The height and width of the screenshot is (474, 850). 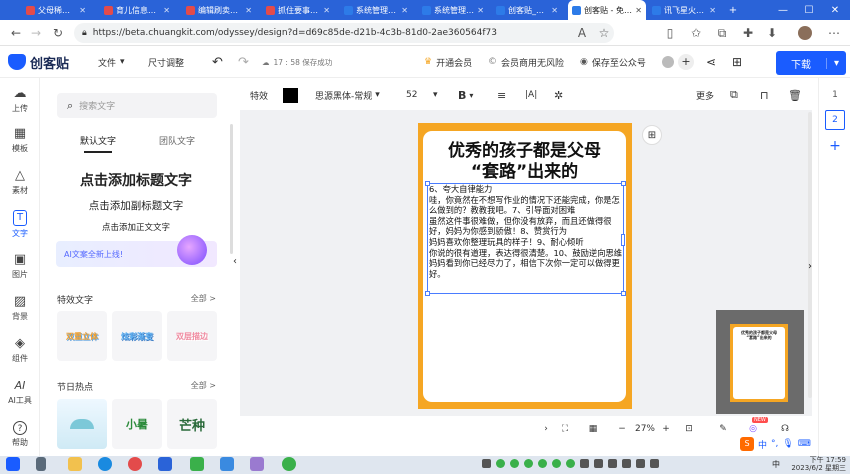 What do you see at coordinates (465, 95) in the screenshot?
I see `bold-button: B ▾` at bounding box center [465, 95].